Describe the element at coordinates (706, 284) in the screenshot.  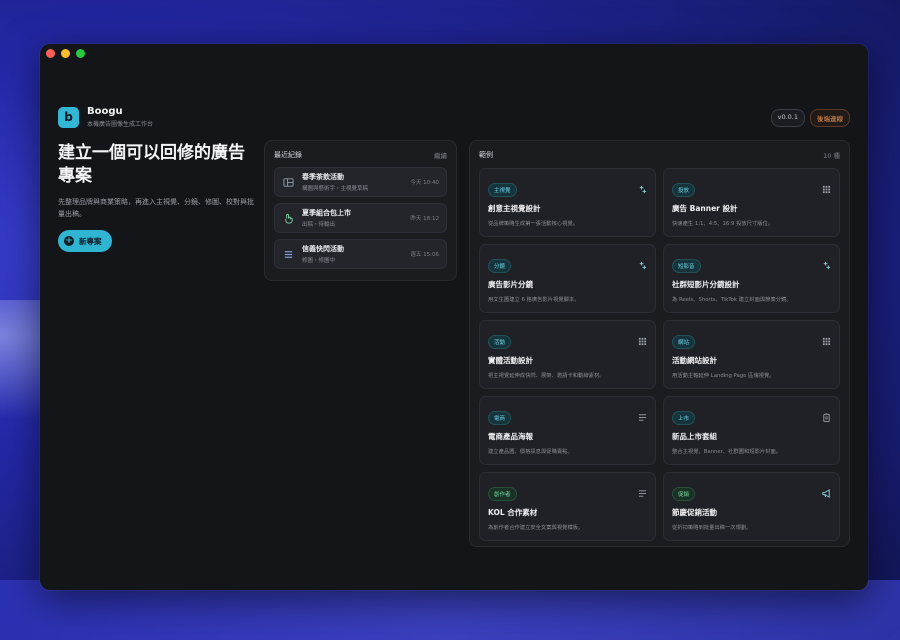
I see `example-title: 社群短影片分鏡設計` at that location.